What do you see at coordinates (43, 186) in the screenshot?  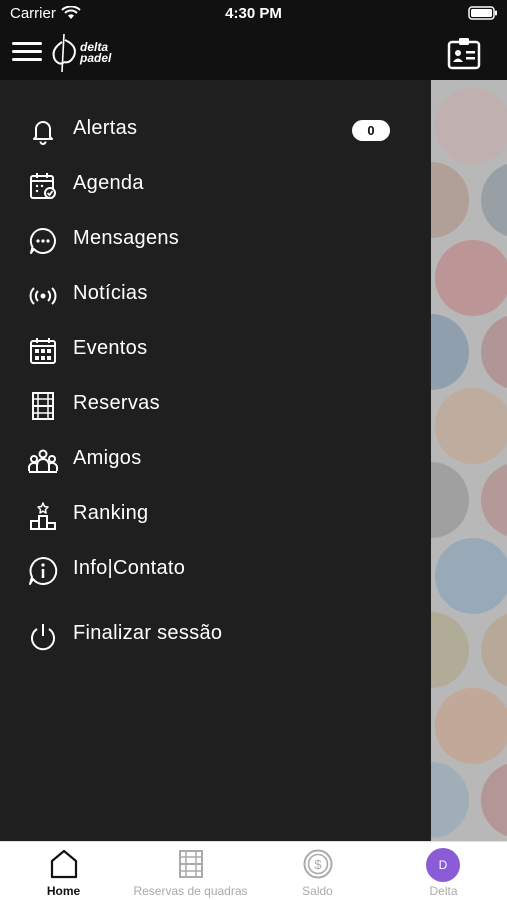 I see `calendar-check-icon` at bounding box center [43, 186].